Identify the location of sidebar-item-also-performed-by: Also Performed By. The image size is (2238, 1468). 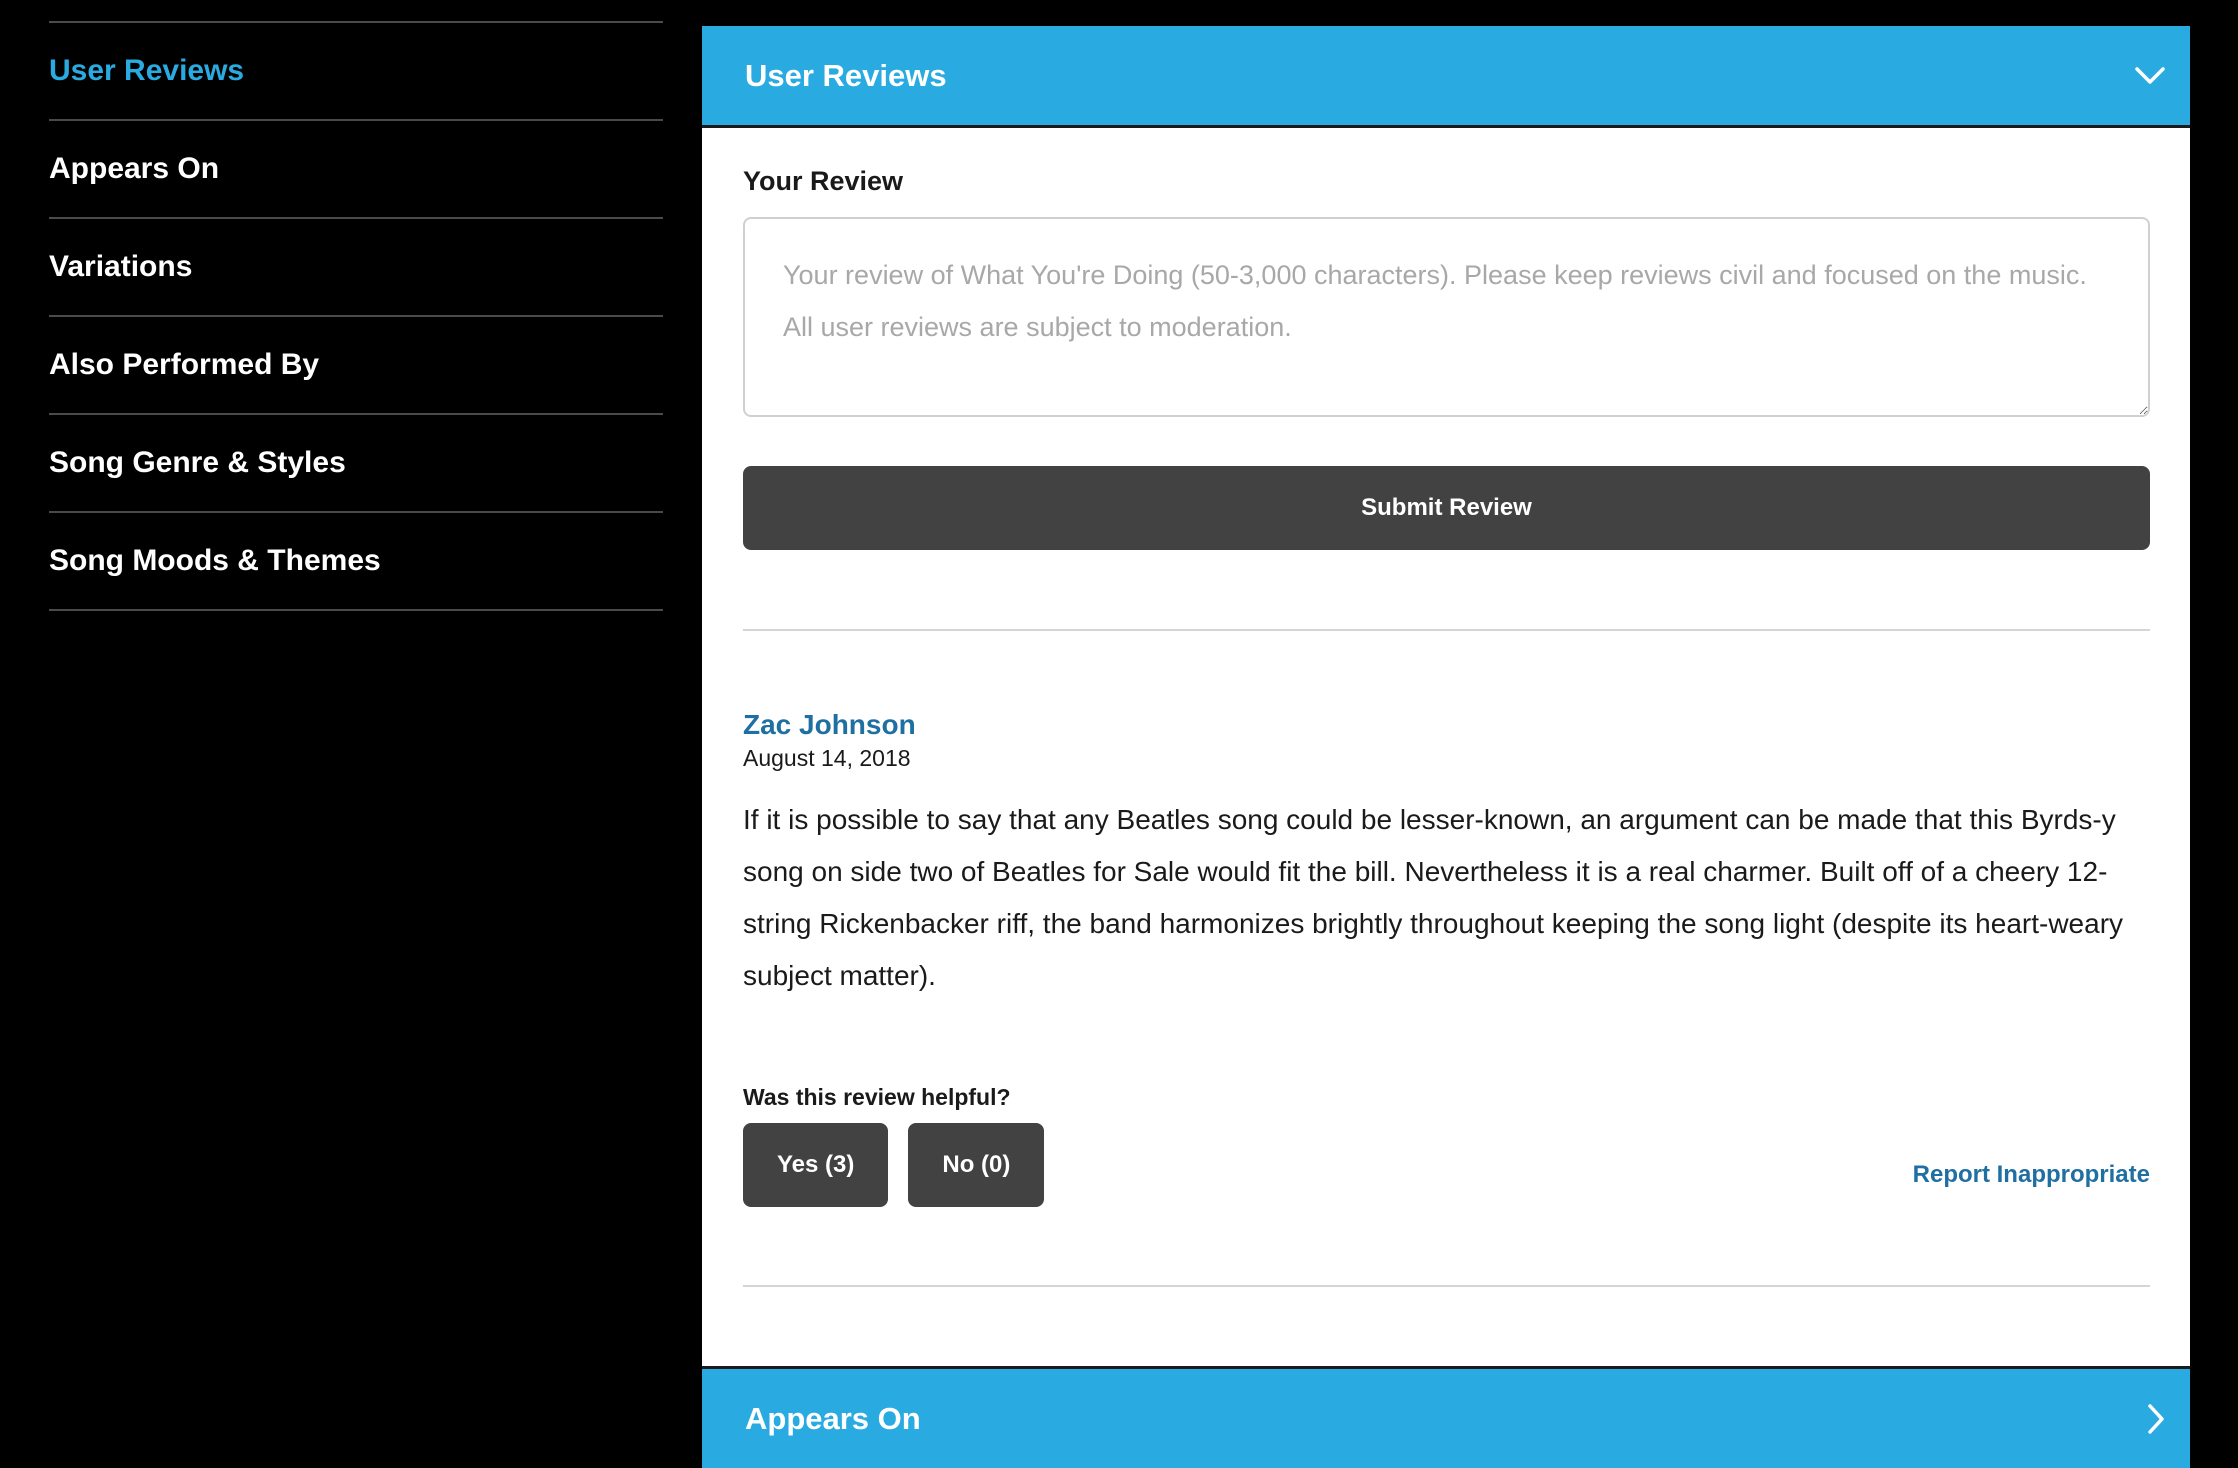
(356, 366).